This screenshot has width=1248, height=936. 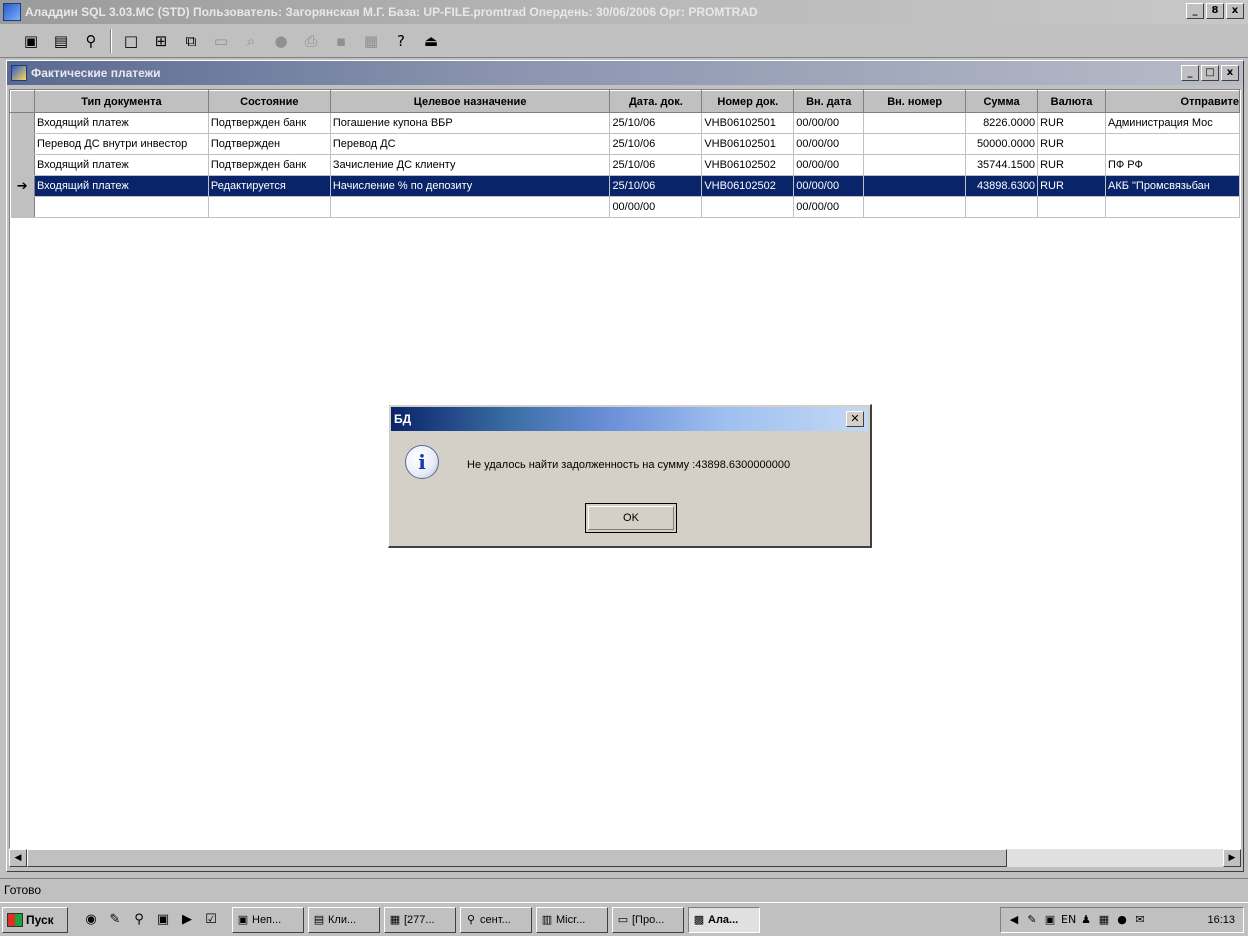 What do you see at coordinates (1014, 920) in the screenshot?
I see `volume-icon: ◀` at bounding box center [1014, 920].